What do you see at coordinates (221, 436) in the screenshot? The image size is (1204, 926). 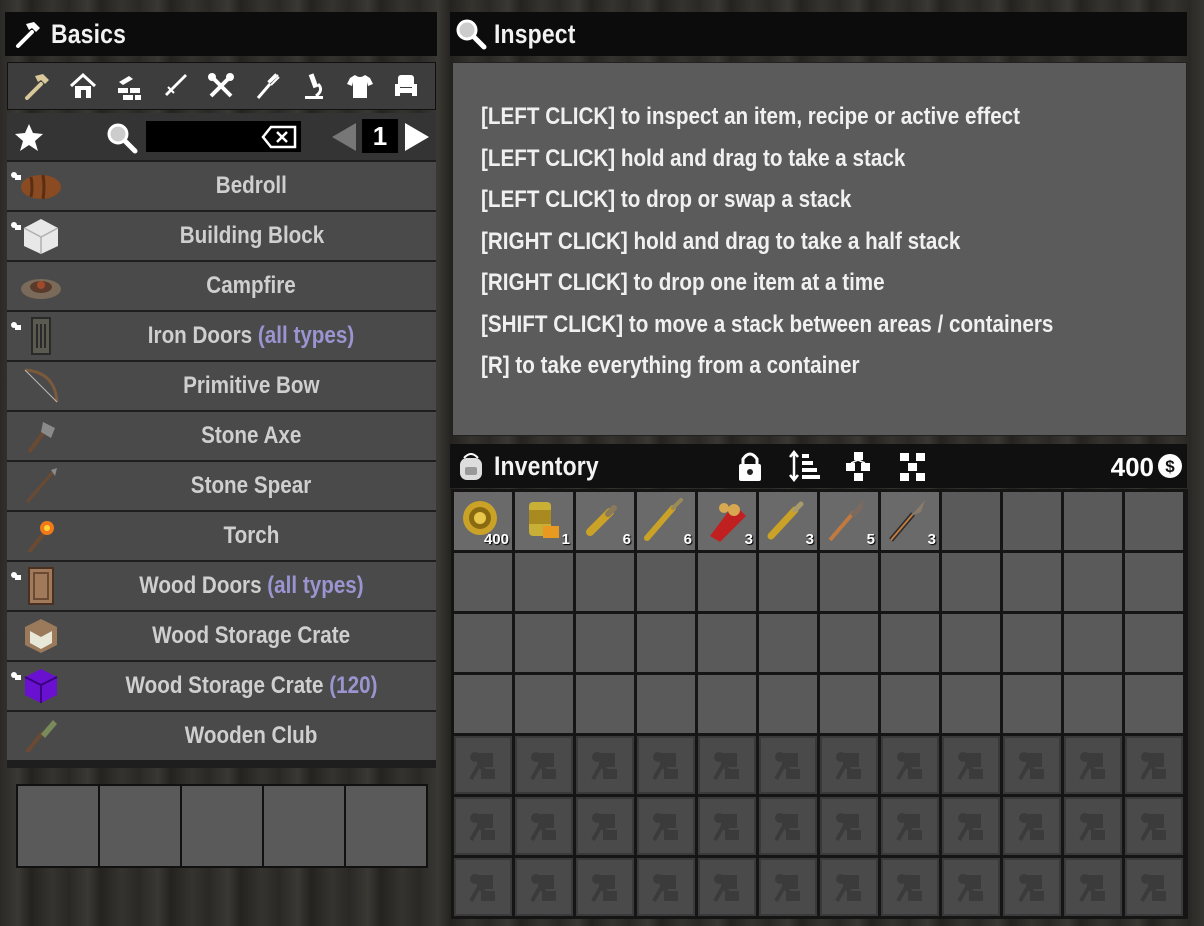 I see `recipe-row: Stone Axe` at bounding box center [221, 436].